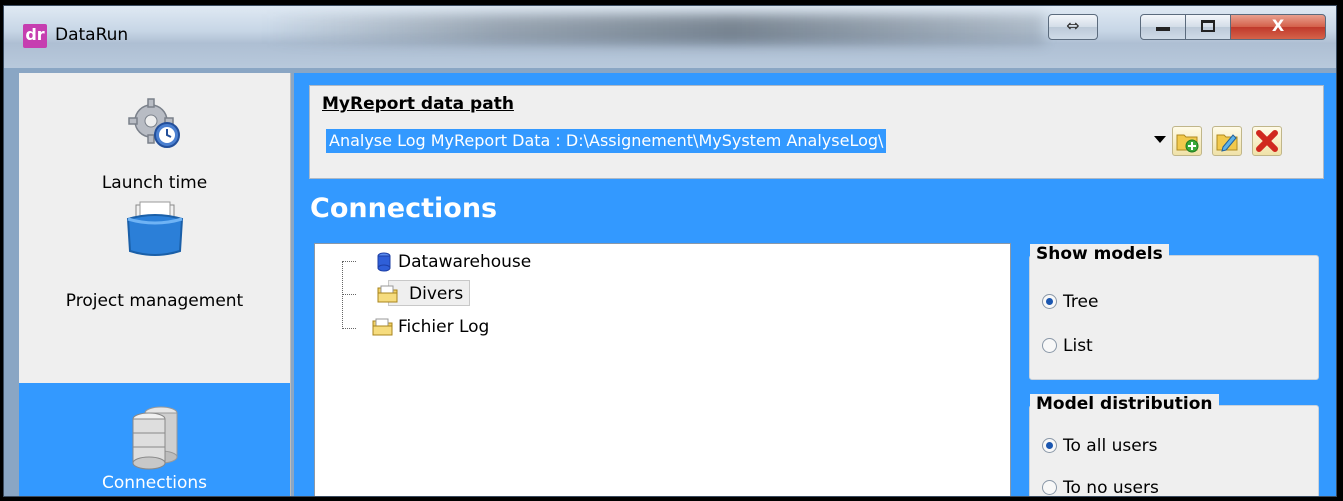  Describe the element at coordinates (154, 228) in the screenshot. I see `folders-box-icon` at that location.